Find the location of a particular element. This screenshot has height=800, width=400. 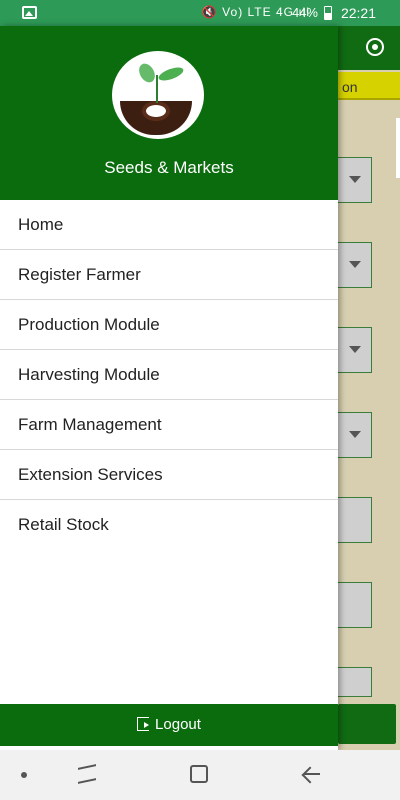

menu-item-production-module: Production Module is located at coordinates (169, 325).